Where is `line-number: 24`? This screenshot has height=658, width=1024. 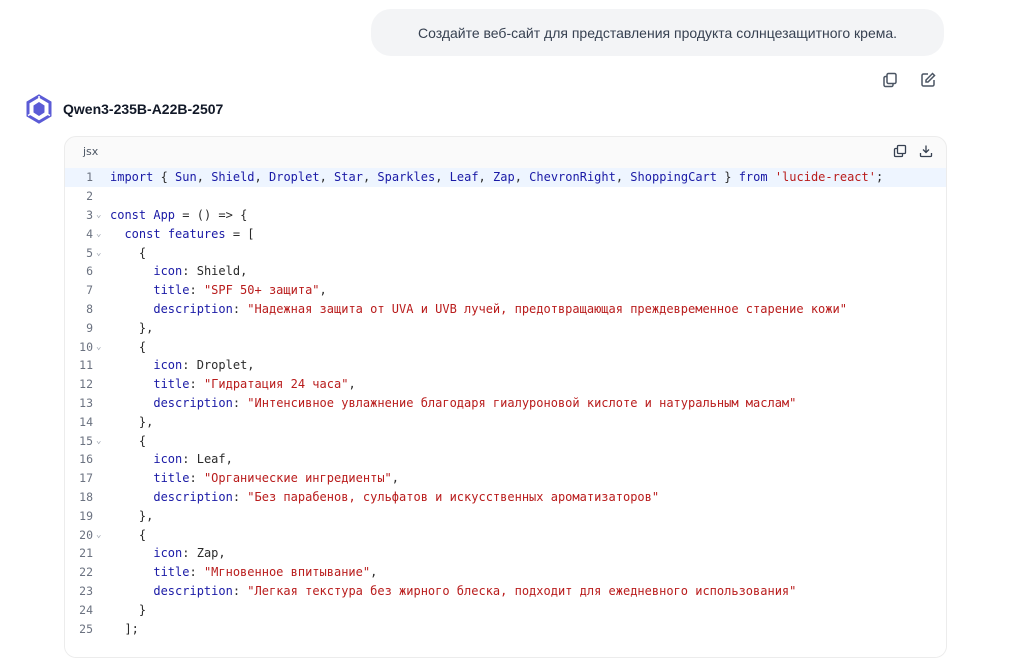 line-number: 24 is located at coordinates (86, 609).